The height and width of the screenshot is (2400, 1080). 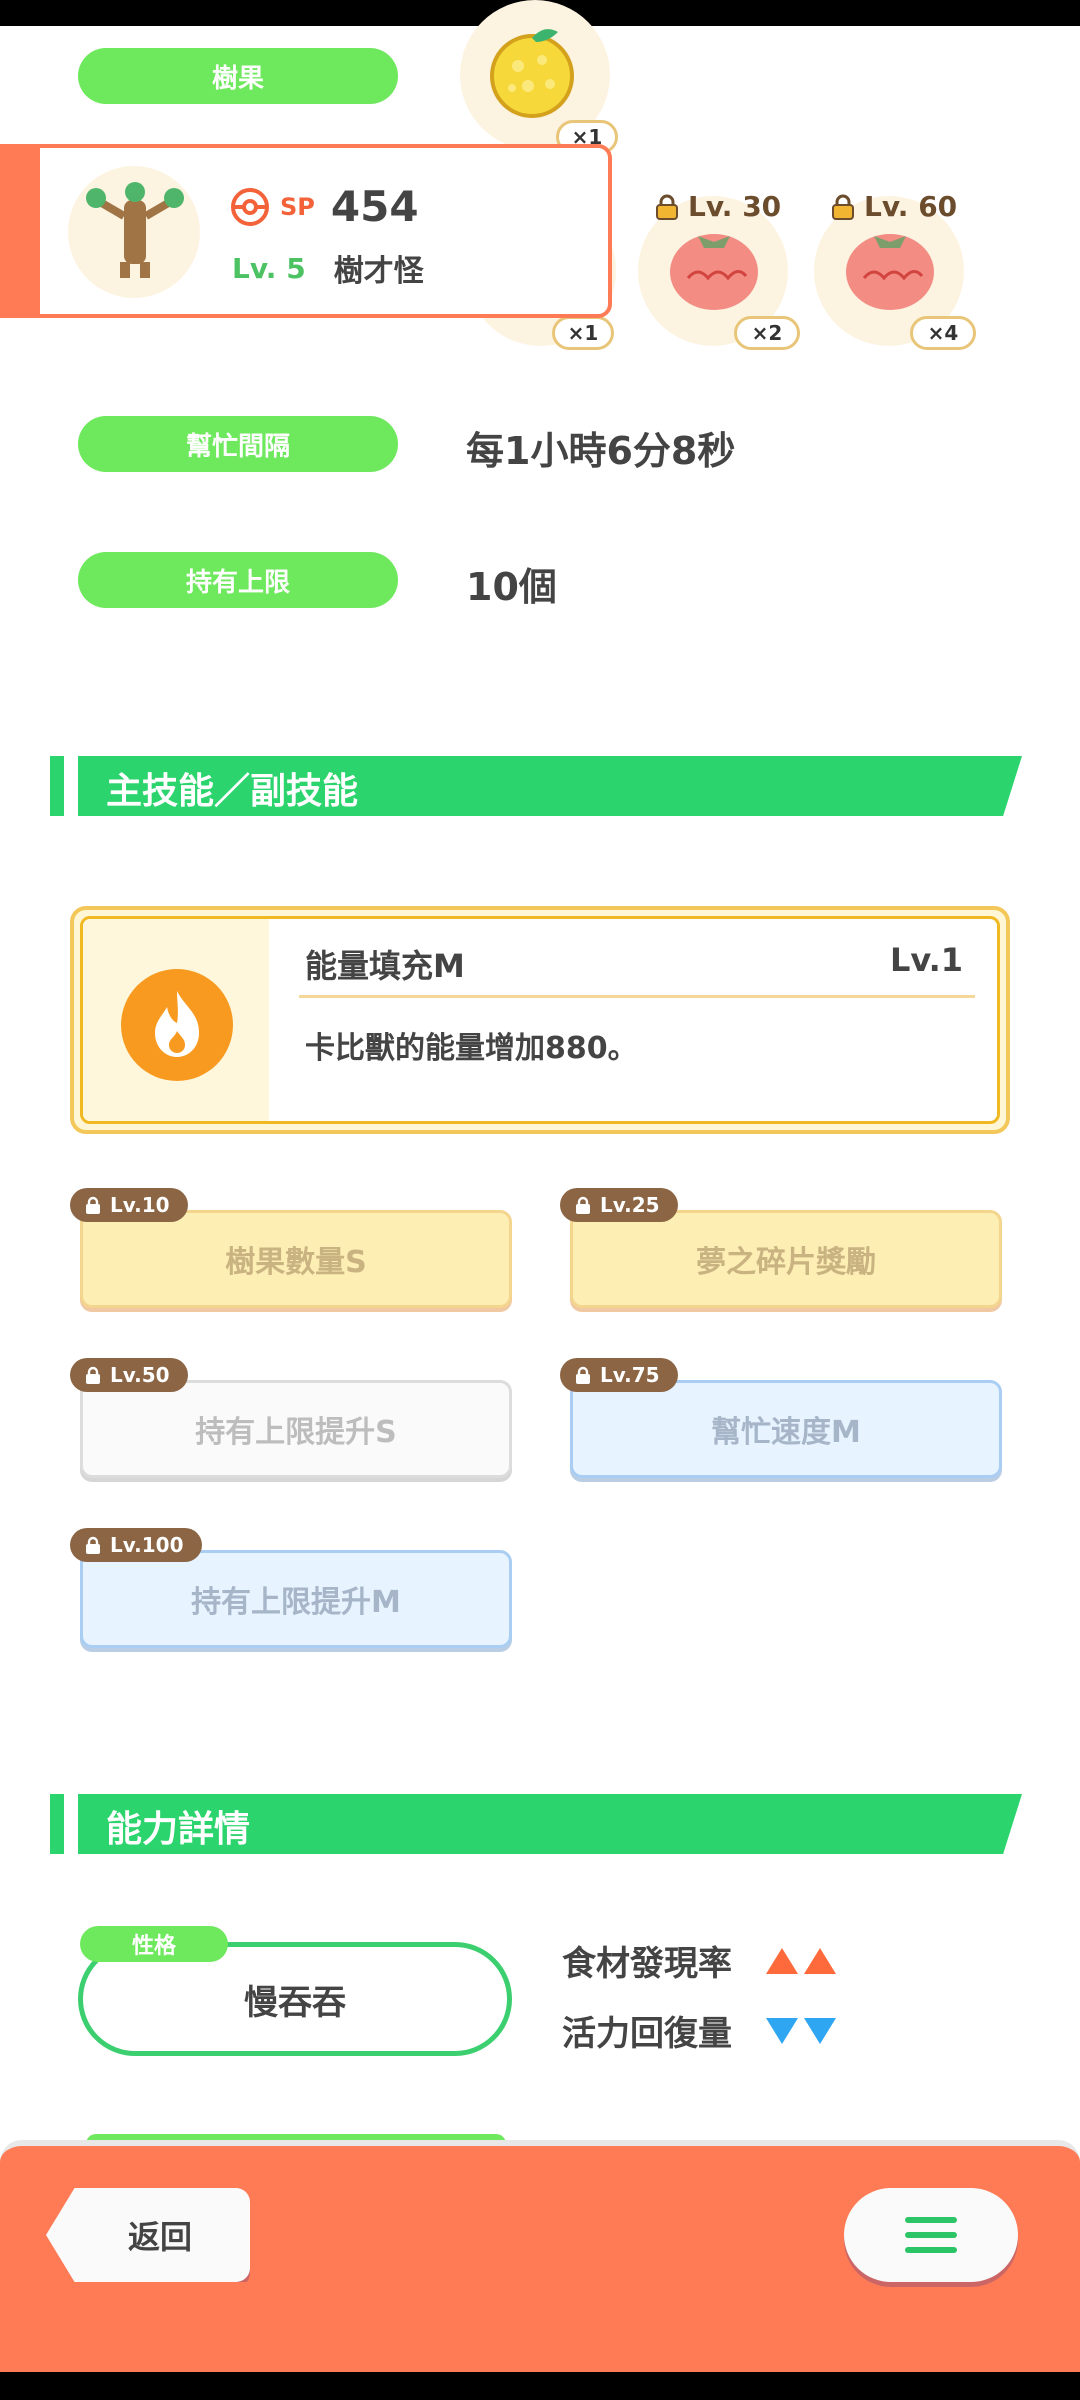 I want to click on sp-label: SP, so click(x=297, y=206).